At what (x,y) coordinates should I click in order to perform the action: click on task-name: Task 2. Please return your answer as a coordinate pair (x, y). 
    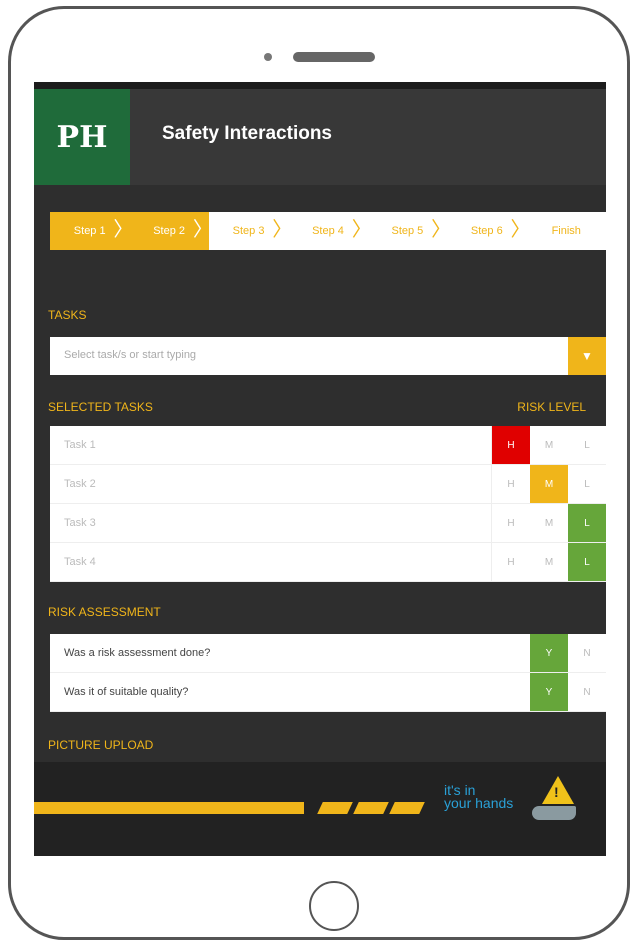
    Looking at the image, I should click on (80, 484).